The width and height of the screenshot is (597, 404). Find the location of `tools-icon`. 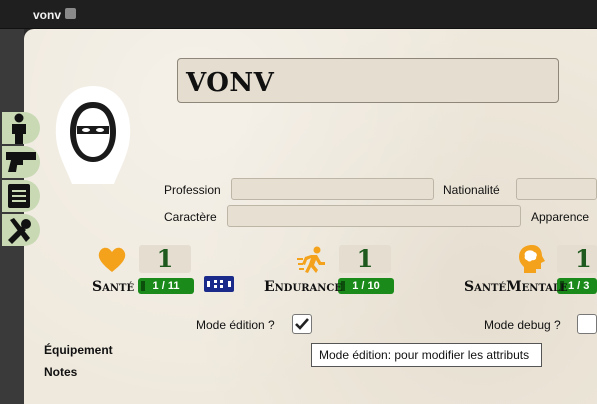

tools-icon is located at coordinates (19, 231).